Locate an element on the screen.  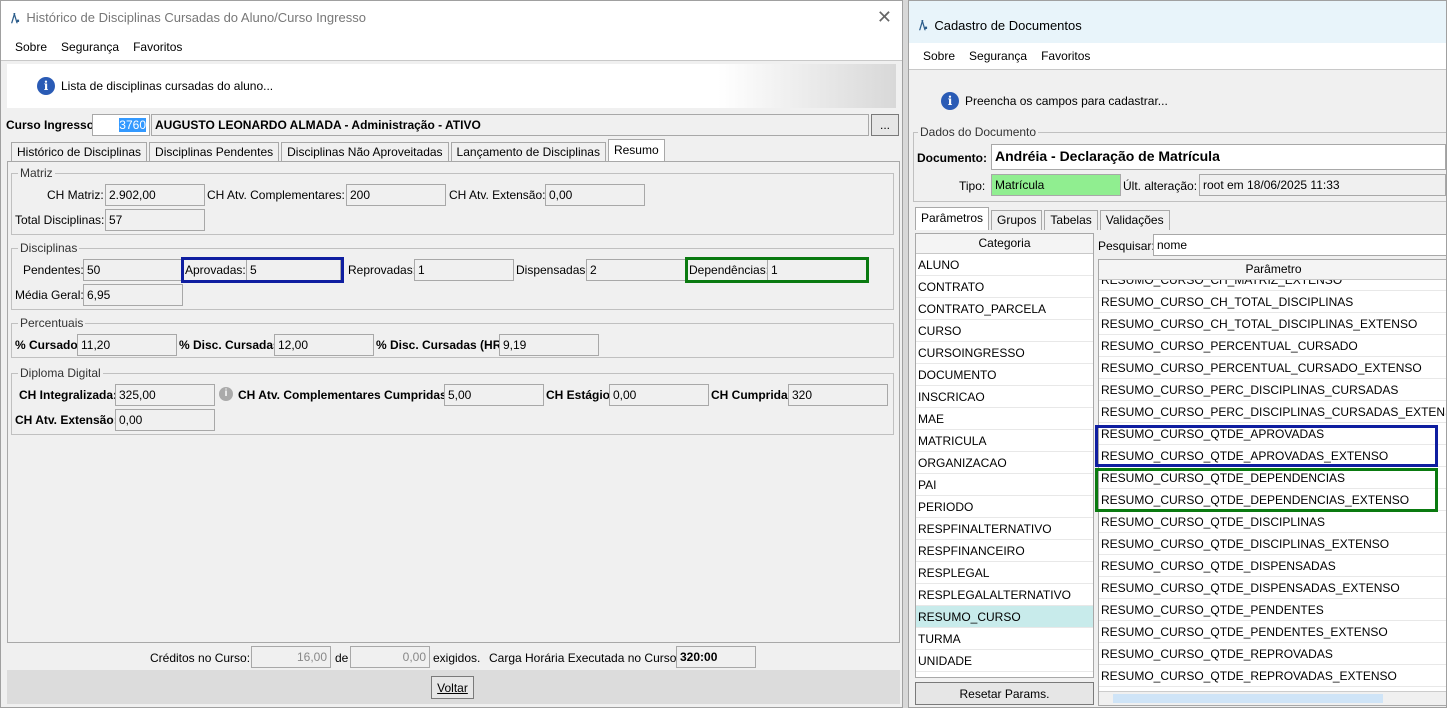
cursado-label: % Cursado: is located at coordinates (48, 345).